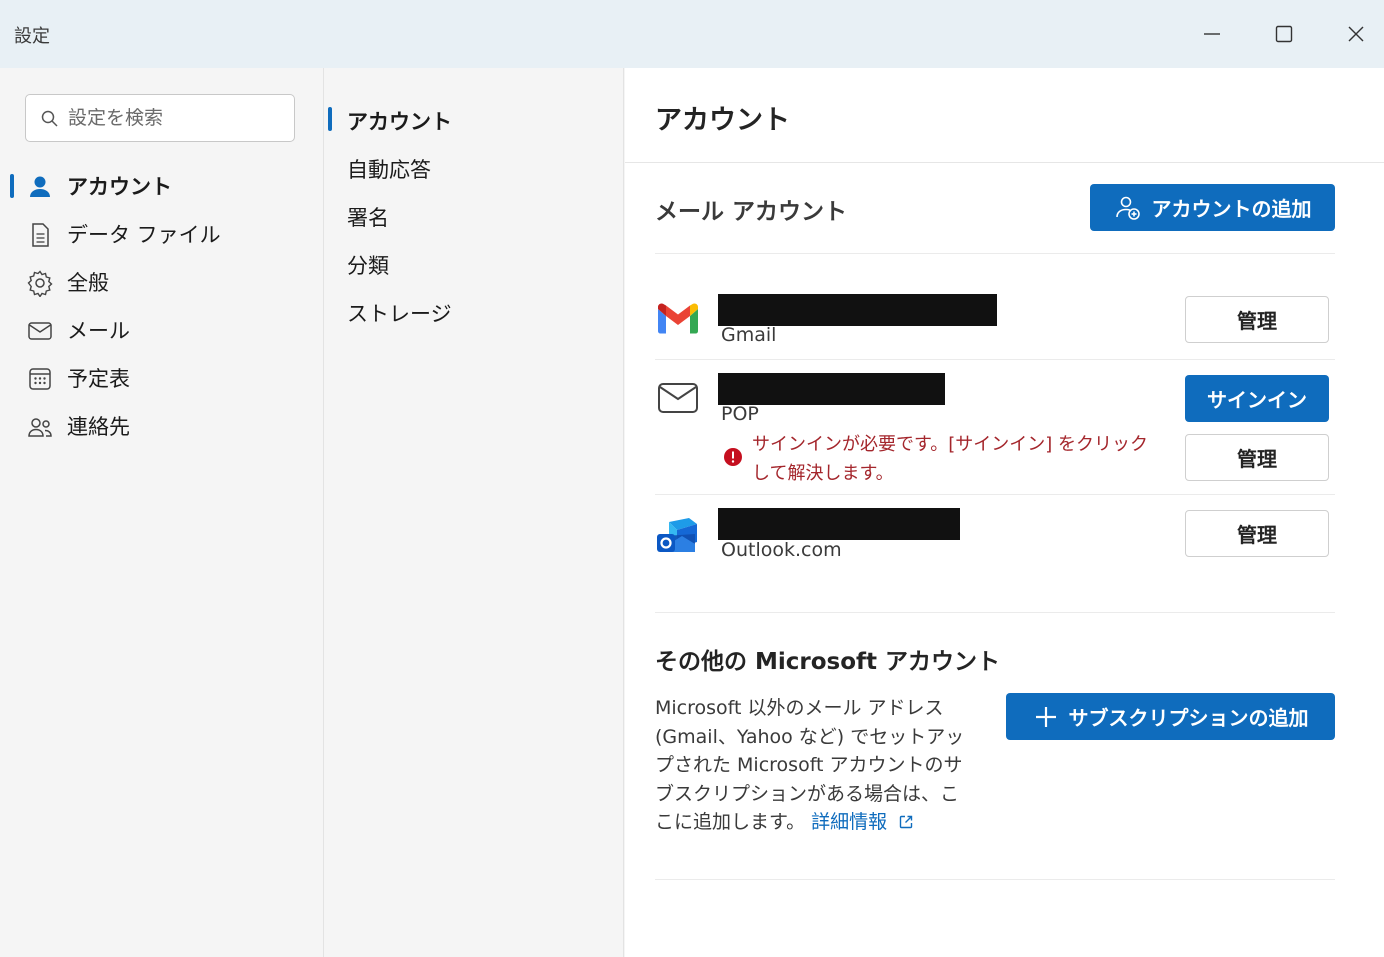  I want to click on page-title: アカウント, so click(722, 120).